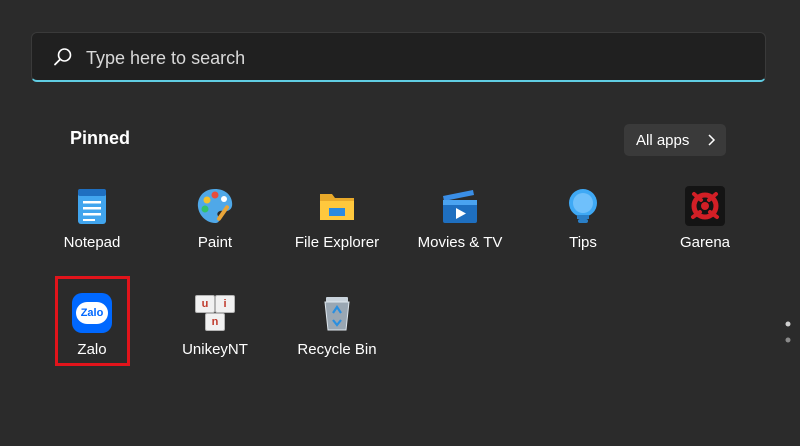 Image resolution: width=800 pixels, height=446 pixels. What do you see at coordinates (583, 231) in the screenshot?
I see `app-tips: Tips` at bounding box center [583, 231].